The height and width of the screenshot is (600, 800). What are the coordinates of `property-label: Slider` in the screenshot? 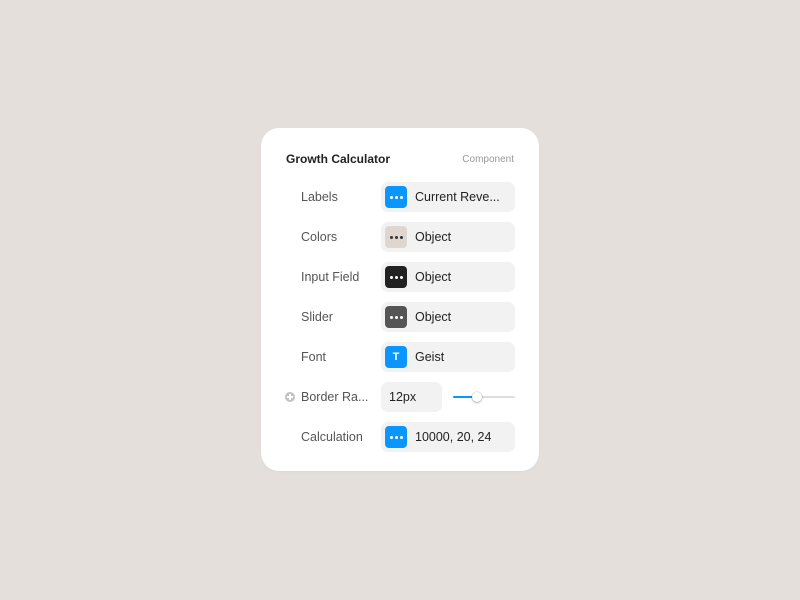 It's located at (317, 317).